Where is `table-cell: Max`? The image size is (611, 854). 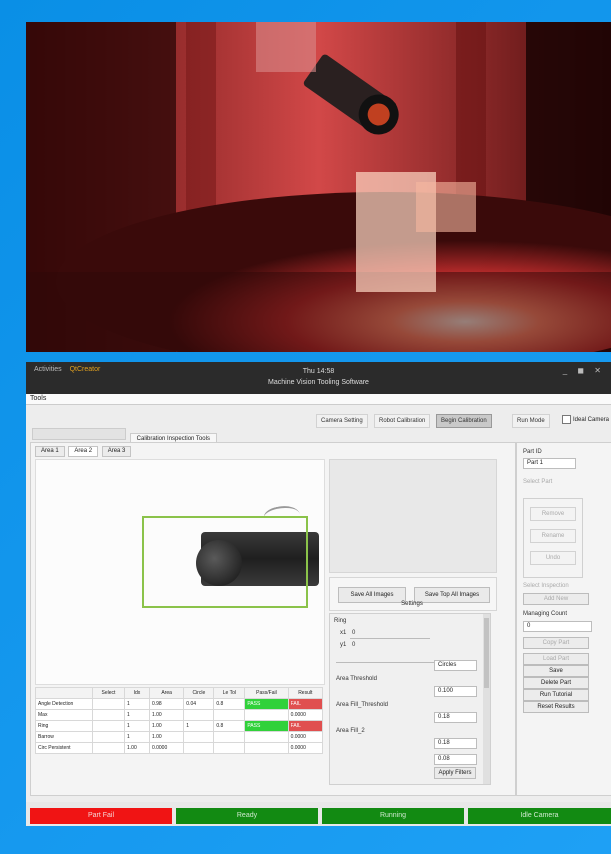
table-cell: Max is located at coordinates (64, 715).